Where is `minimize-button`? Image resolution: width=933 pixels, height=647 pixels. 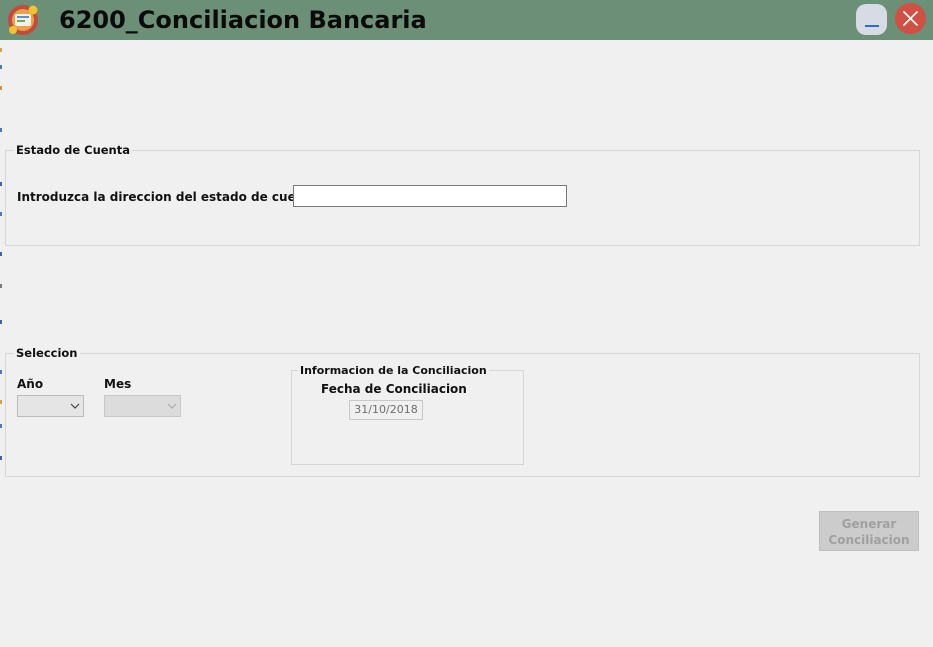
minimize-button is located at coordinates (871, 19).